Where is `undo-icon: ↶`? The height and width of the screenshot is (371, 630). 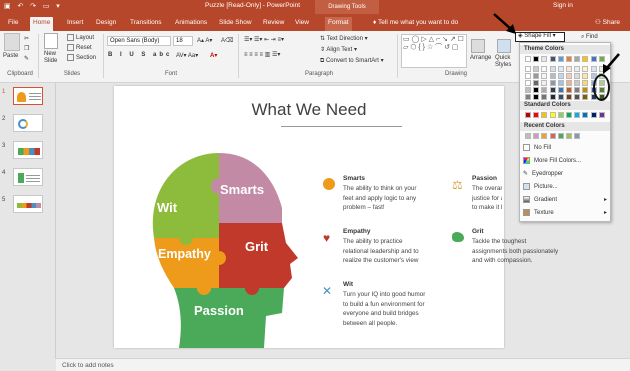
undo-icon: ↶ is located at coordinates (20, 6).